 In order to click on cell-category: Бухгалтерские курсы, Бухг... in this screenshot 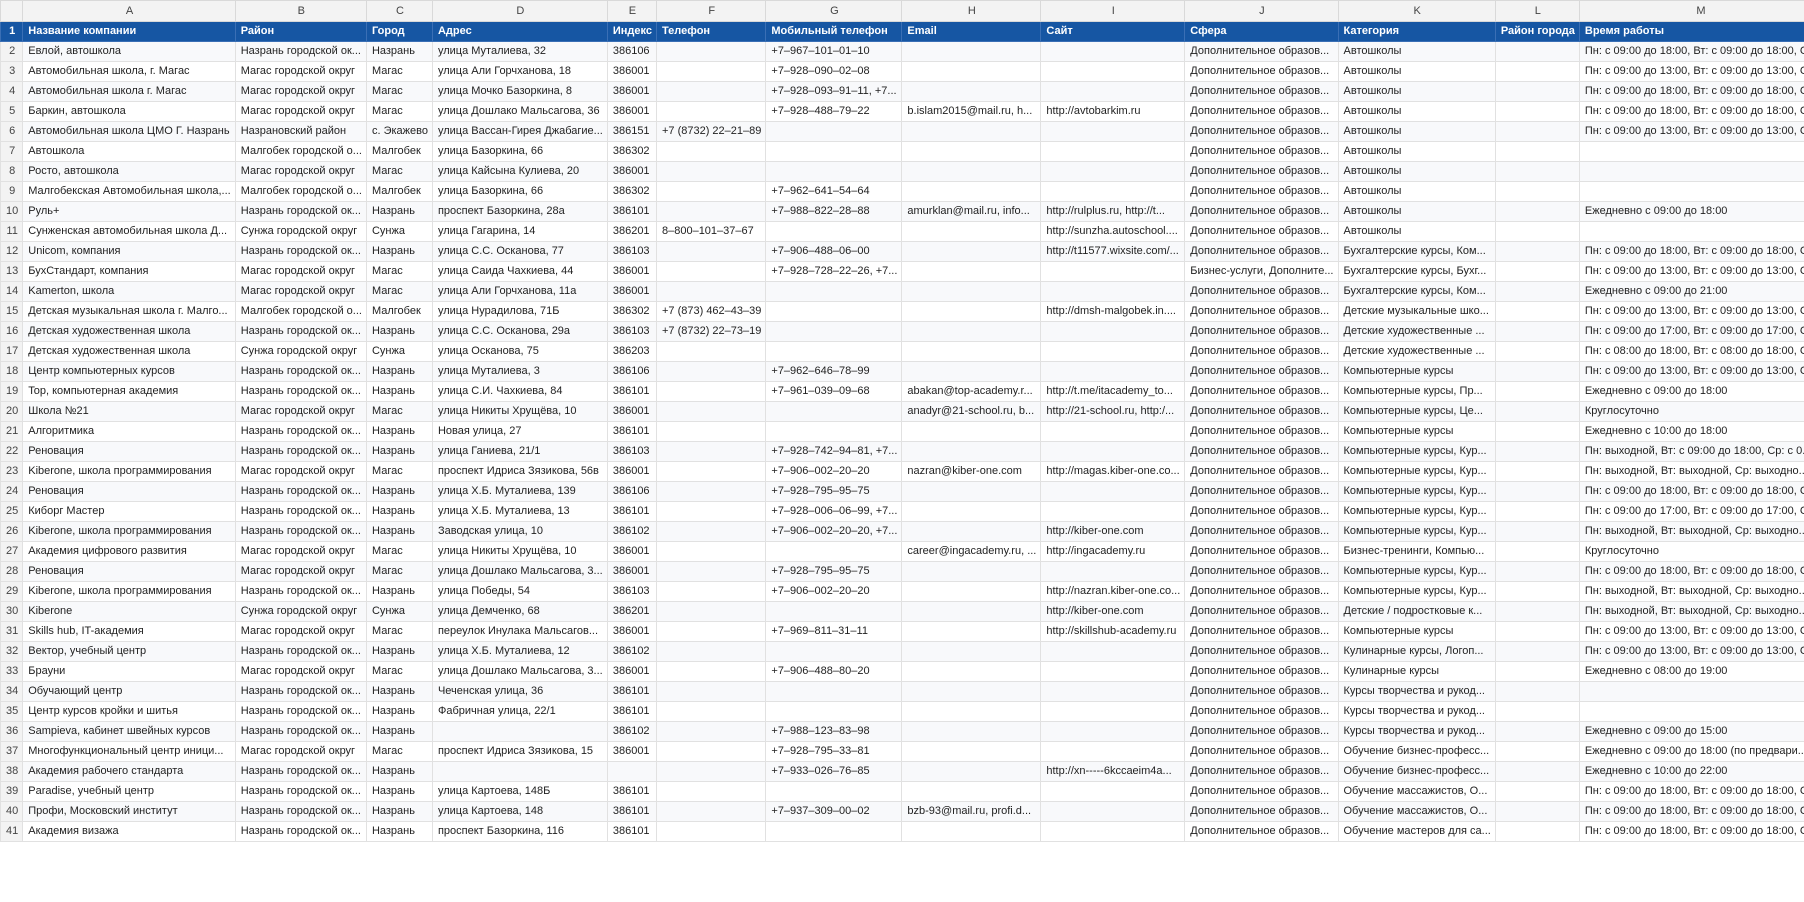, I will do `click(1416, 271)`.